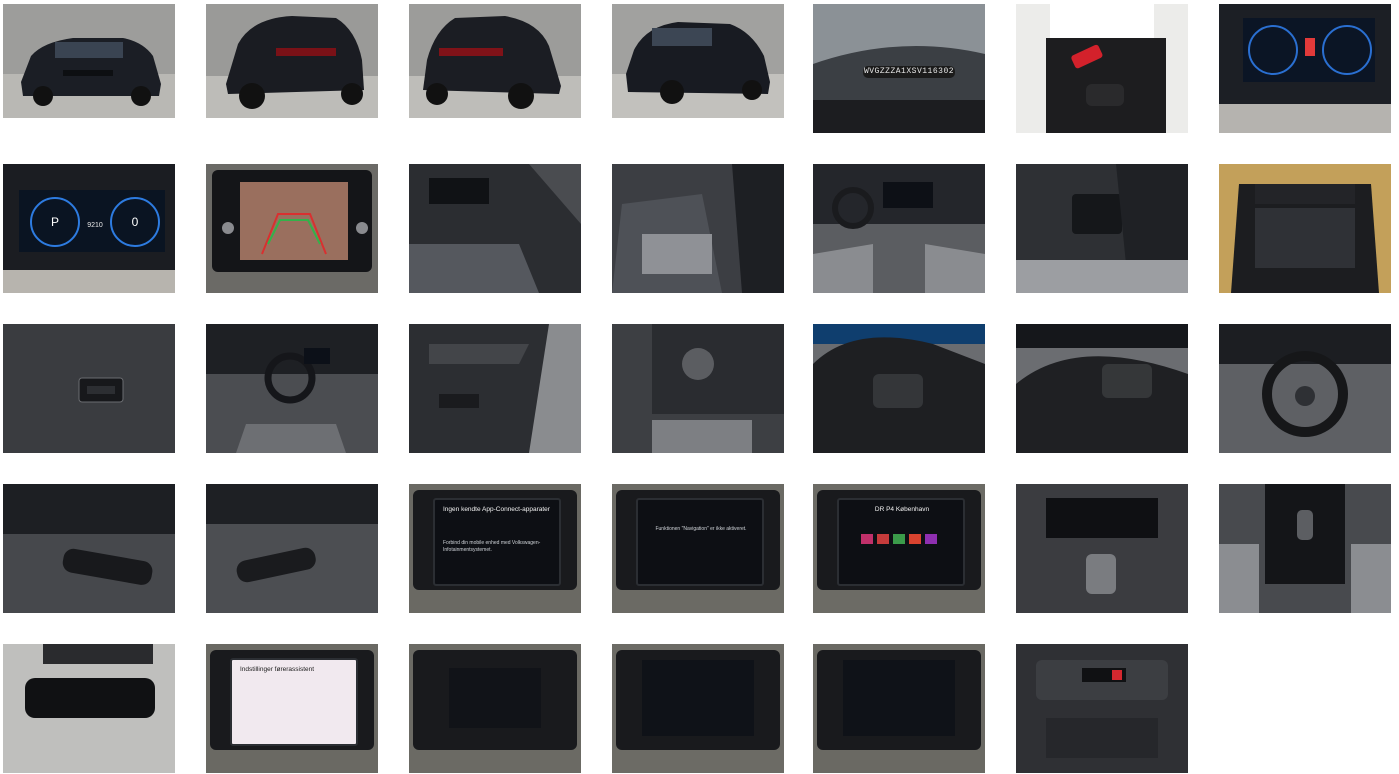 Image resolution: width=1399 pixels, height=774 pixels. I want to click on svg-text: 0, so click(135, 222).